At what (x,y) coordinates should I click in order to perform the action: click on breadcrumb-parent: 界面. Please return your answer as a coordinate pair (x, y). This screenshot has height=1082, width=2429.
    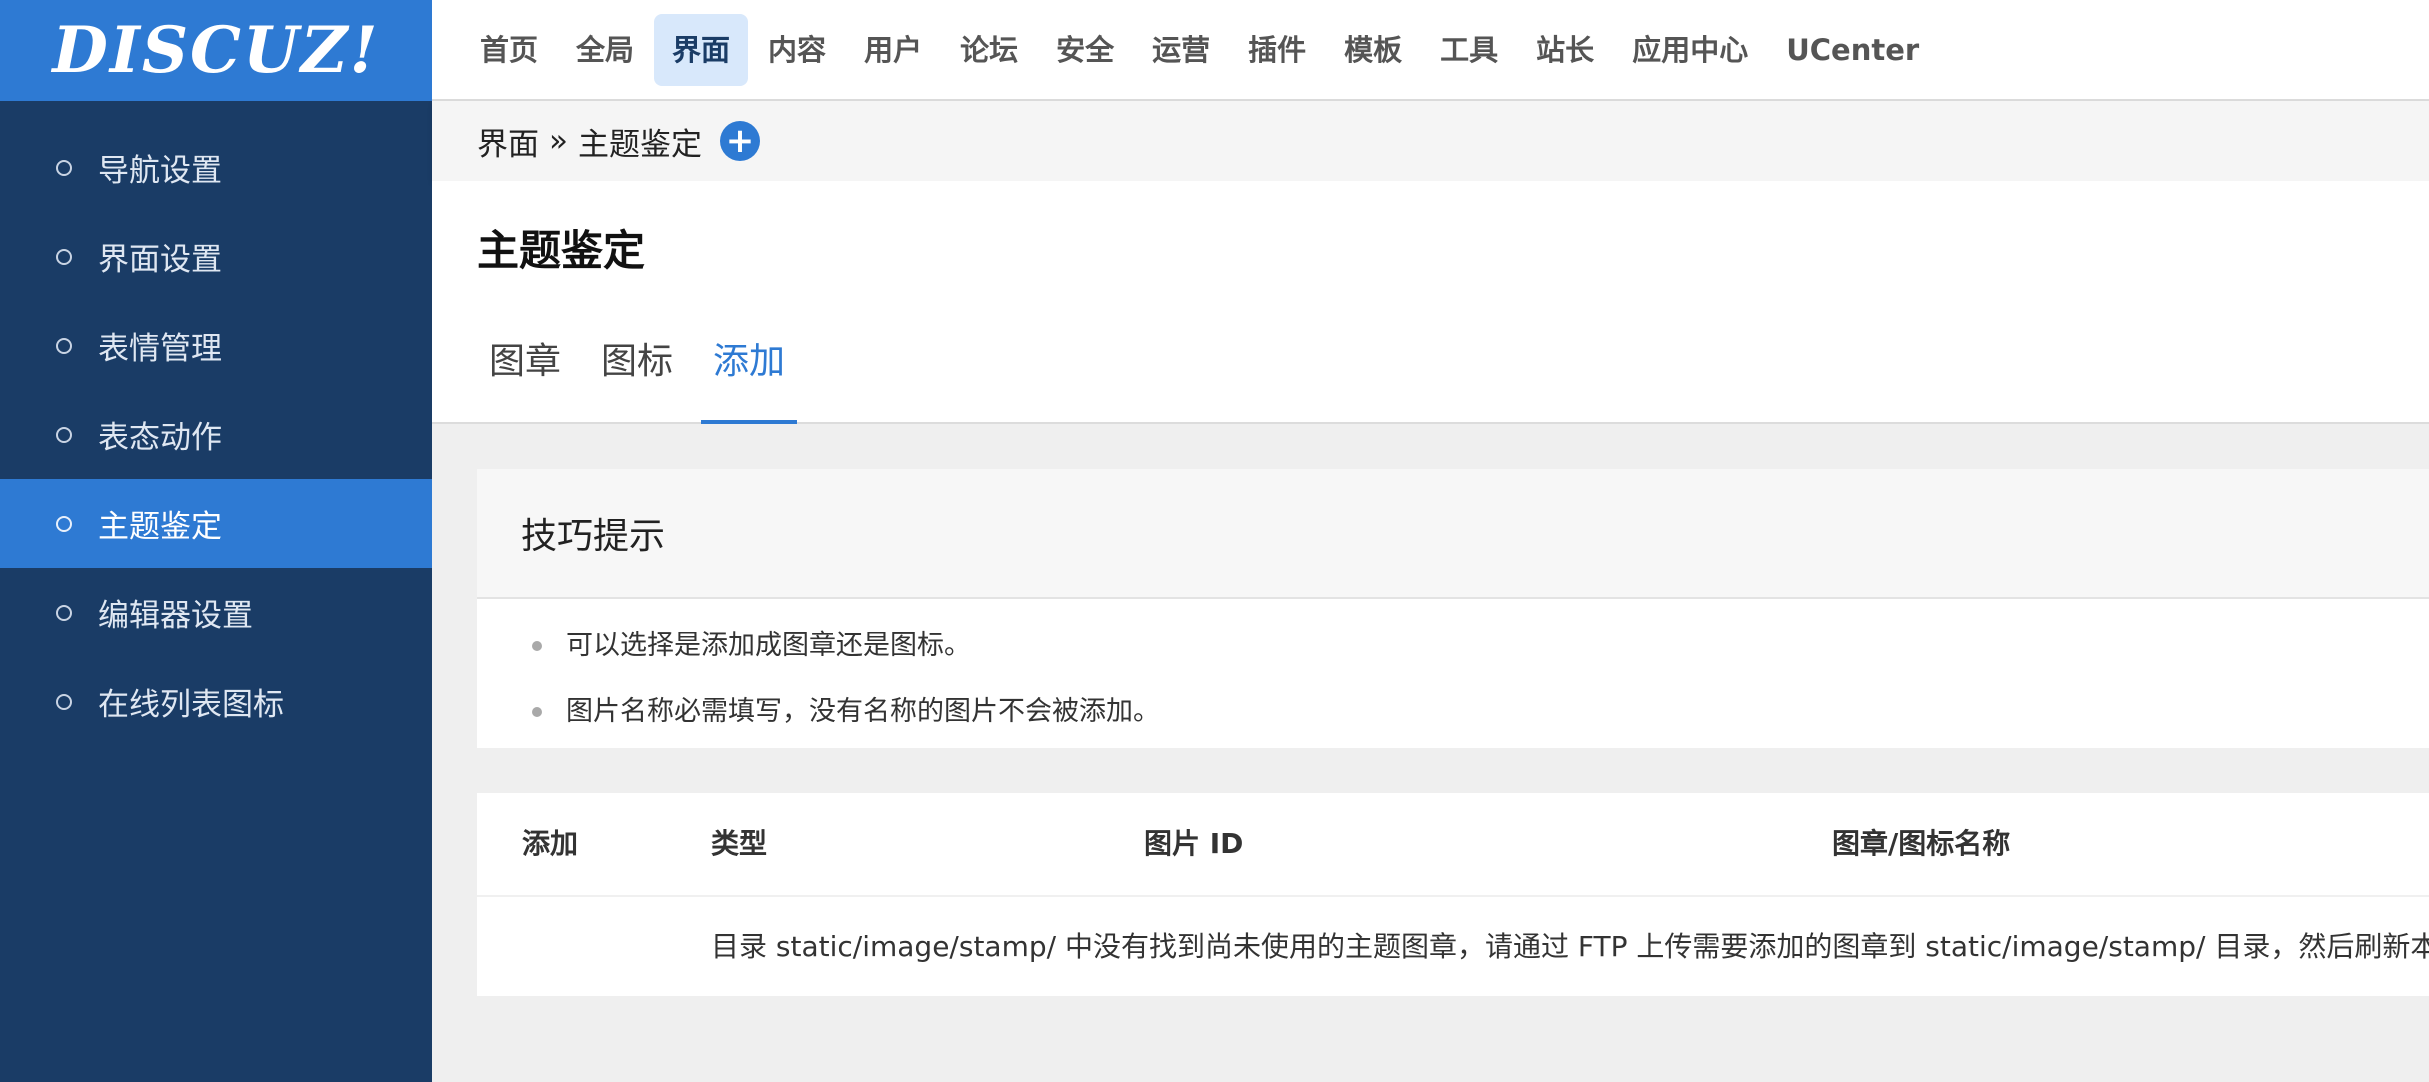
    Looking at the image, I should click on (508, 141).